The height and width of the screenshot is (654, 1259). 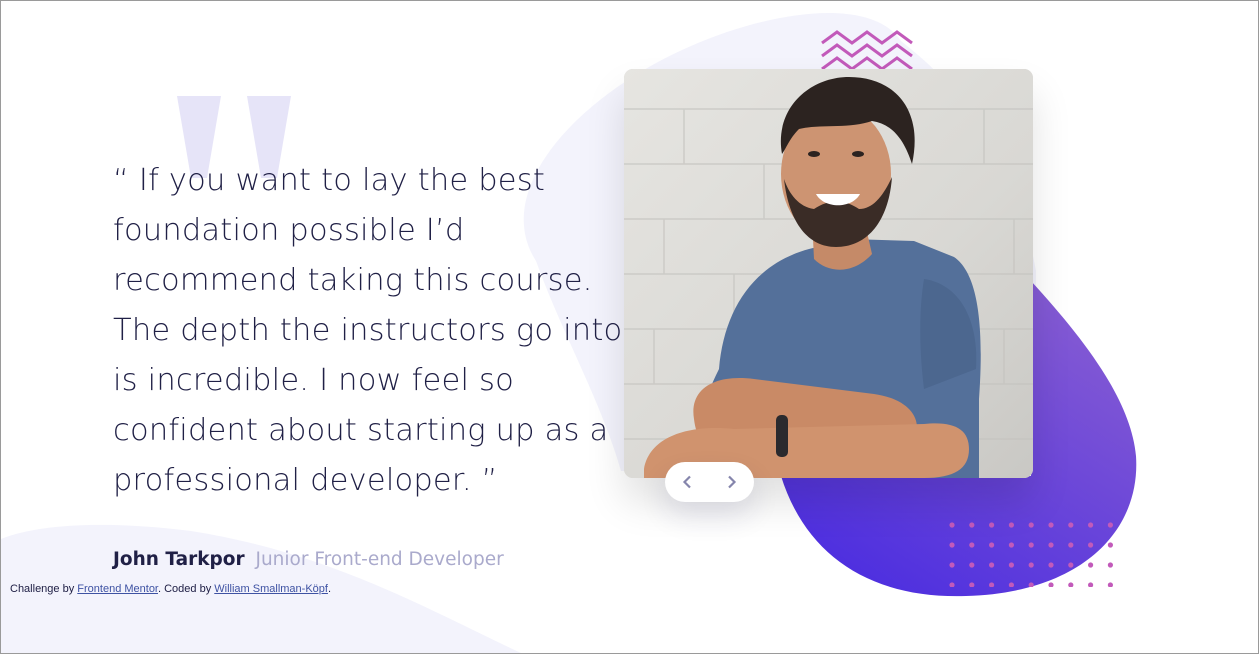 What do you see at coordinates (379, 559) in the screenshot?
I see `author-role: Junior Front-end Developer` at bounding box center [379, 559].